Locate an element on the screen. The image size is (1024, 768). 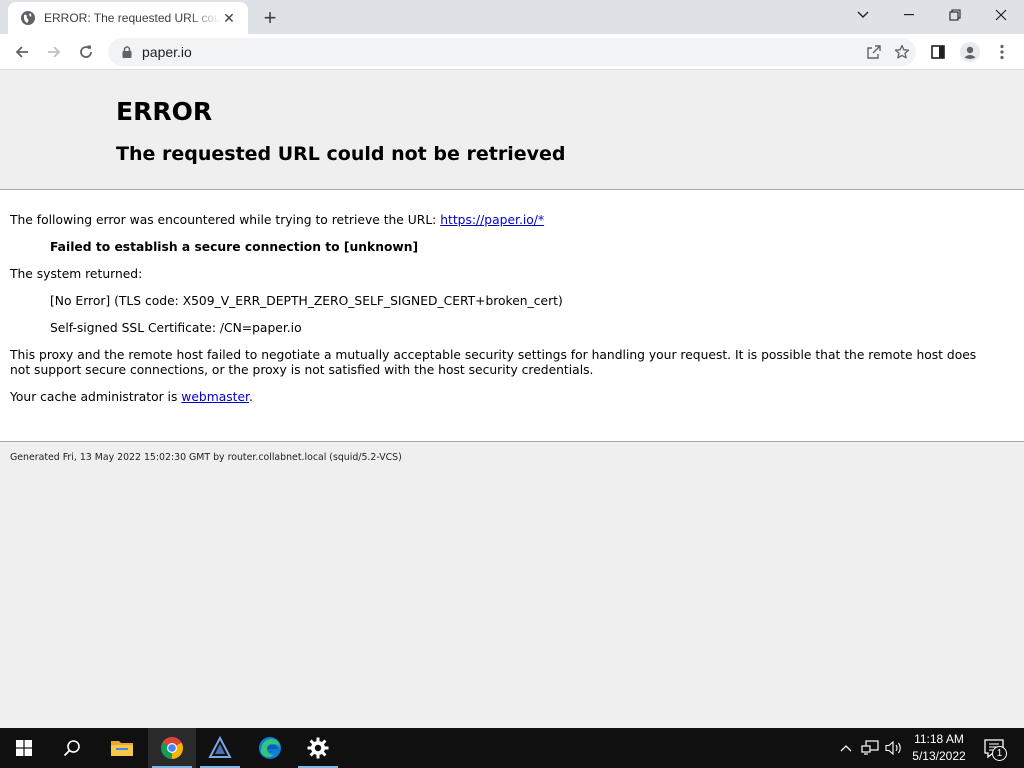
clock-time: 11:18 AM is located at coordinates (939, 739).